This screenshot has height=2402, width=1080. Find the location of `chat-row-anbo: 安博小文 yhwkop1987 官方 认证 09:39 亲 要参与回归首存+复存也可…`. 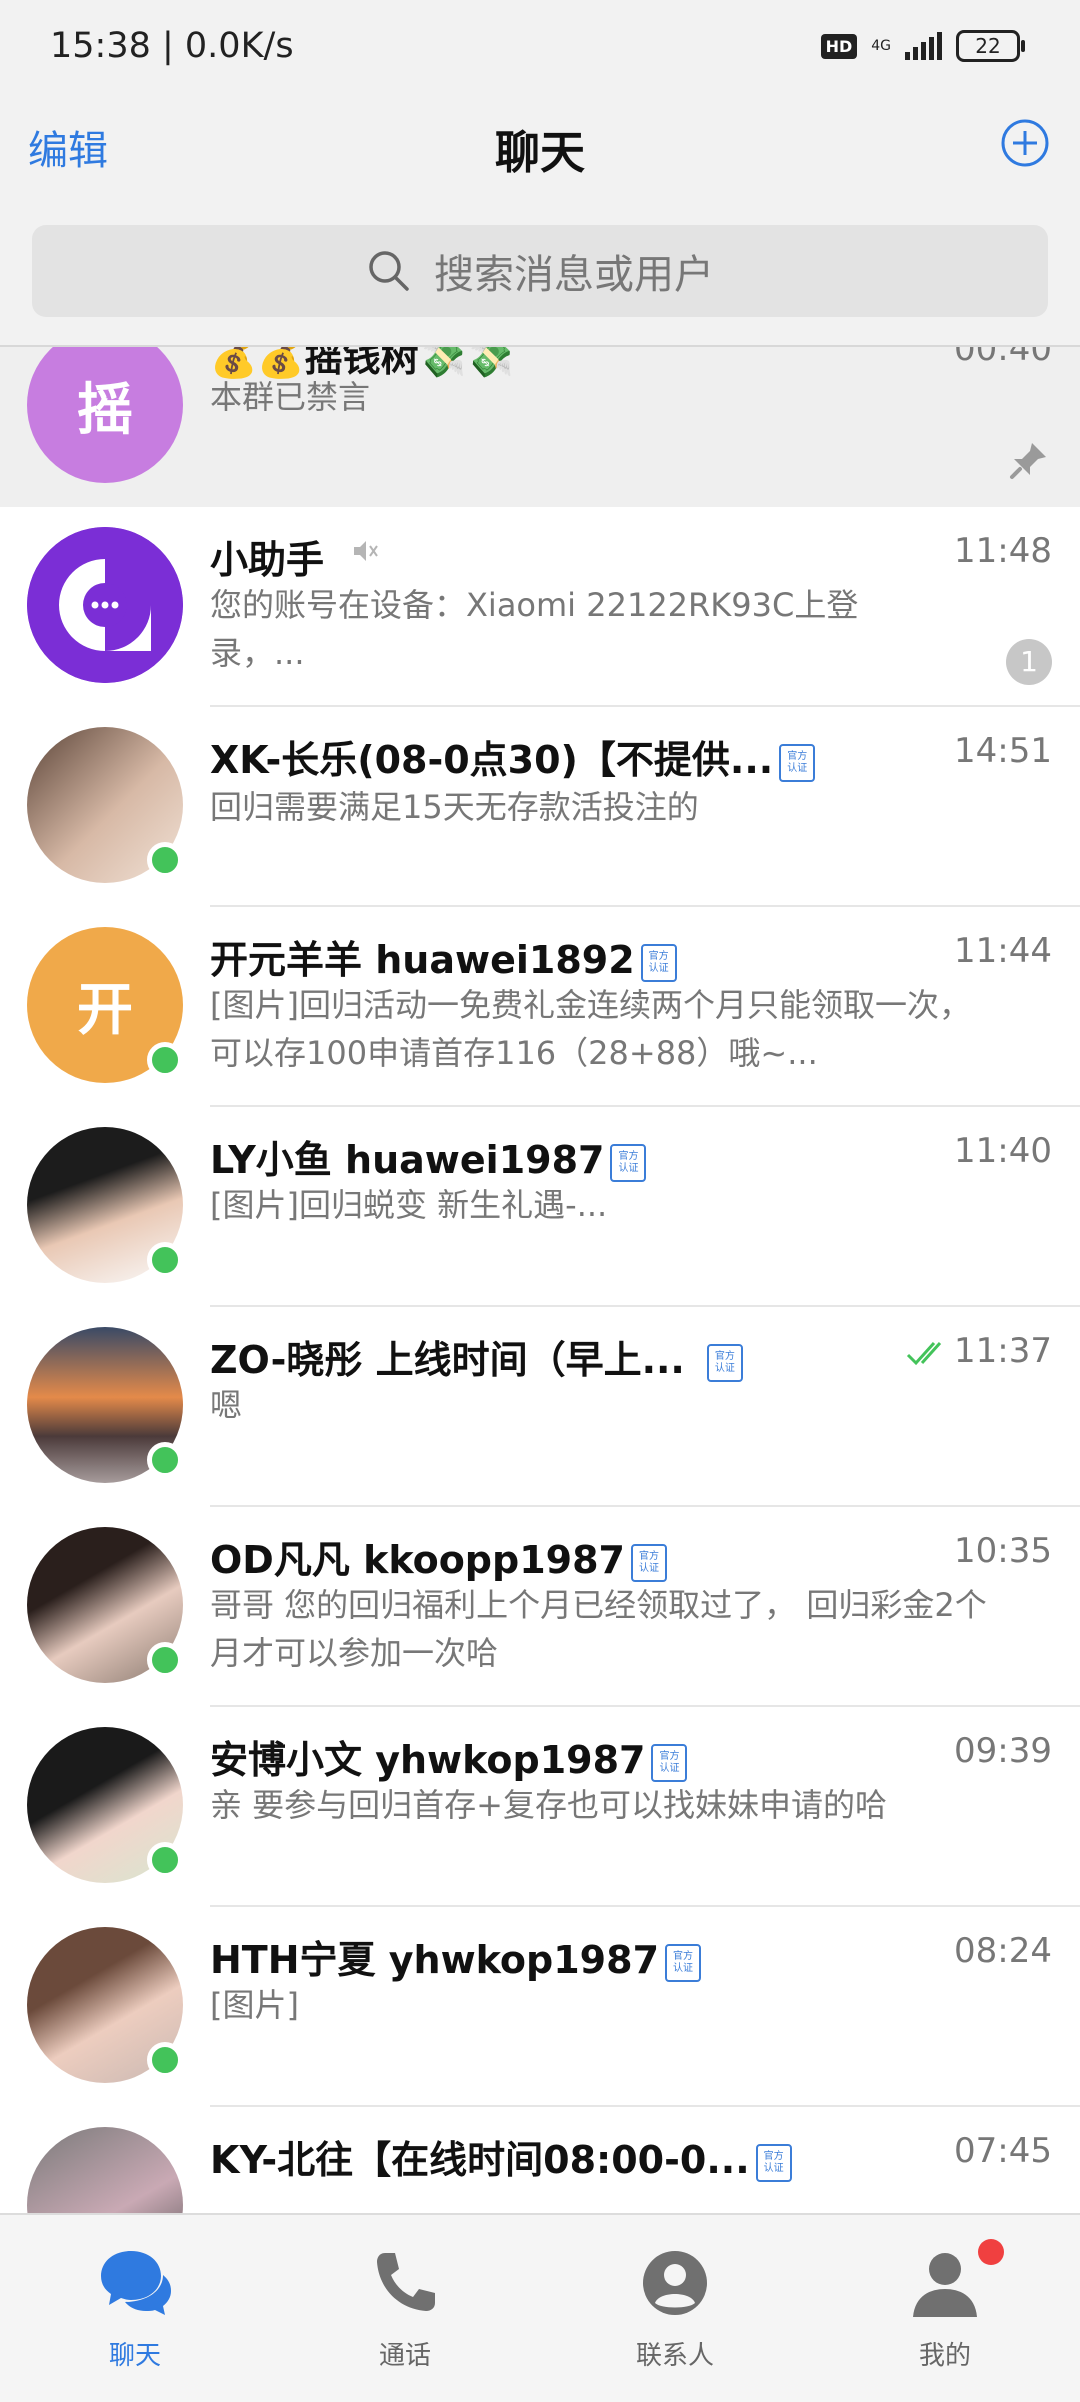

chat-row-anbo: 安博小文 yhwkop1987 官方 认证 09:39 亲 要参与回归首存+复存也可… is located at coordinates (540, 1807).